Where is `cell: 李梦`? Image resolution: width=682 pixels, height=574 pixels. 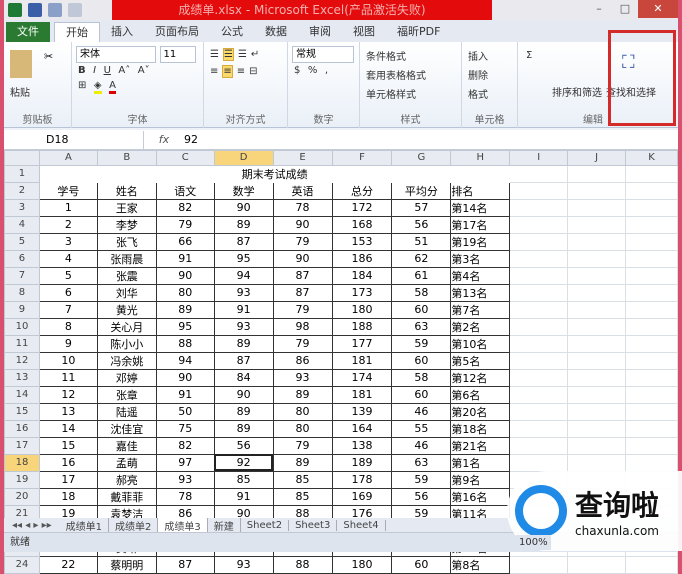 cell: 李梦 is located at coordinates (126, 224).